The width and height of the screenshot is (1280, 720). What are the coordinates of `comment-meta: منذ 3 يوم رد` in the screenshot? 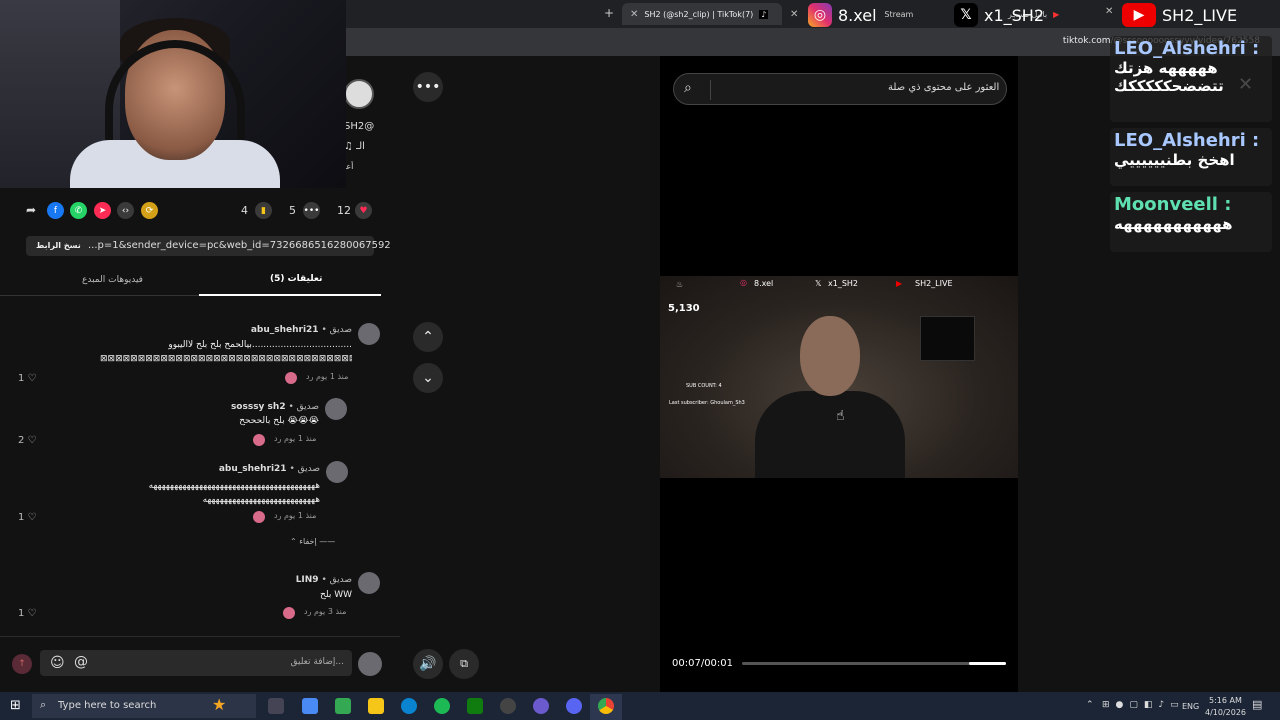 It's located at (325, 611).